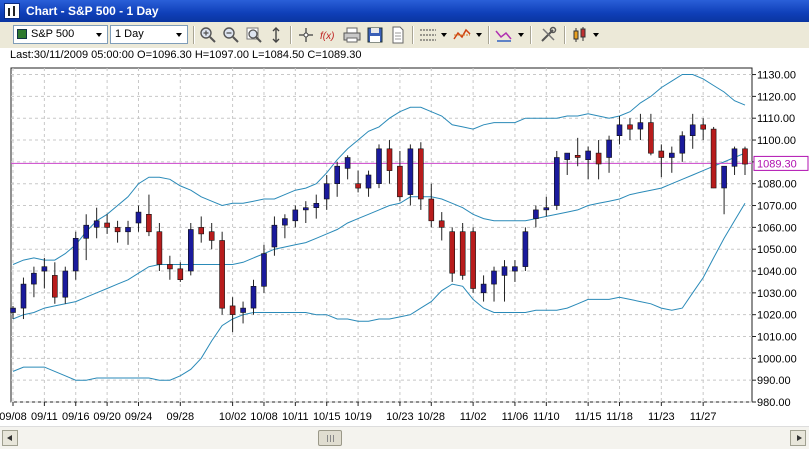 This screenshot has height=449, width=809. Describe the element at coordinates (76, 417) in the screenshot. I see `x-tick-label: 09/16` at that location.